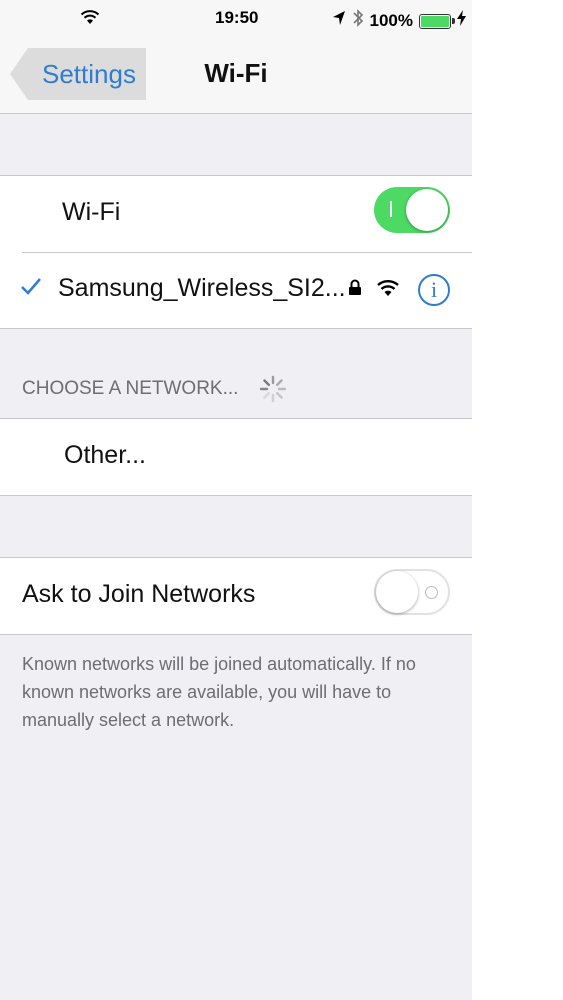 The width and height of the screenshot is (563, 1000). What do you see at coordinates (434, 290) in the screenshot?
I see `info-icon: i` at bounding box center [434, 290].